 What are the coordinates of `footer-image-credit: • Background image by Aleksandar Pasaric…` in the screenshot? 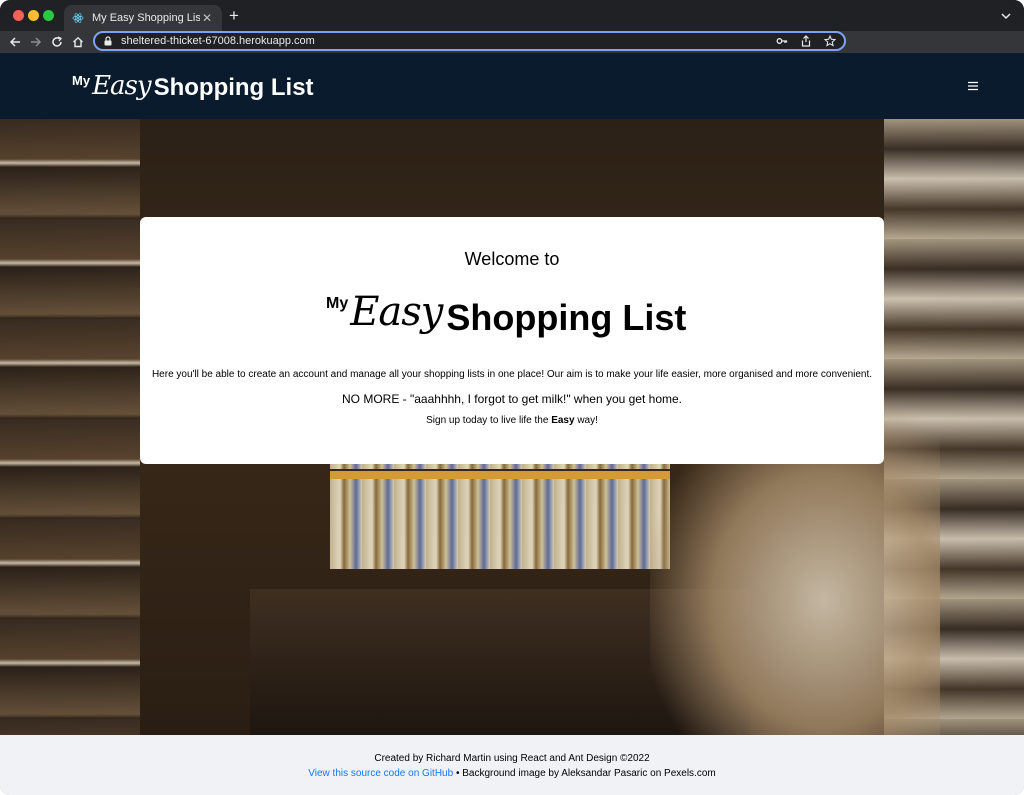 It's located at (584, 773).